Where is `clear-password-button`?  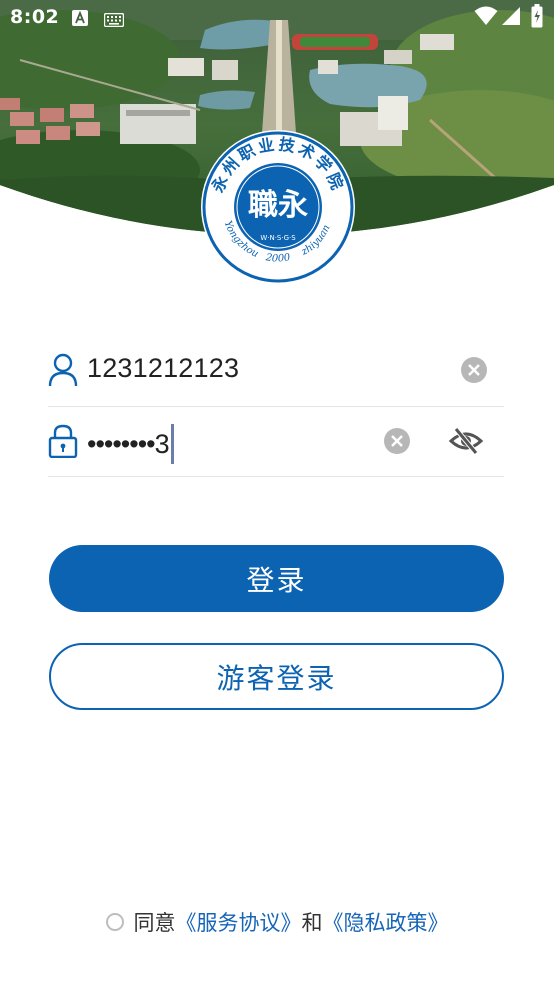 clear-password-button is located at coordinates (397, 441).